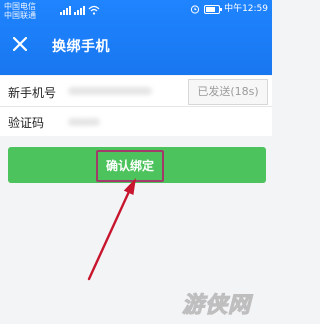 The height and width of the screenshot is (324, 320). What do you see at coordinates (20, 44) in the screenshot?
I see `close-icon` at bounding box center [20, 44].